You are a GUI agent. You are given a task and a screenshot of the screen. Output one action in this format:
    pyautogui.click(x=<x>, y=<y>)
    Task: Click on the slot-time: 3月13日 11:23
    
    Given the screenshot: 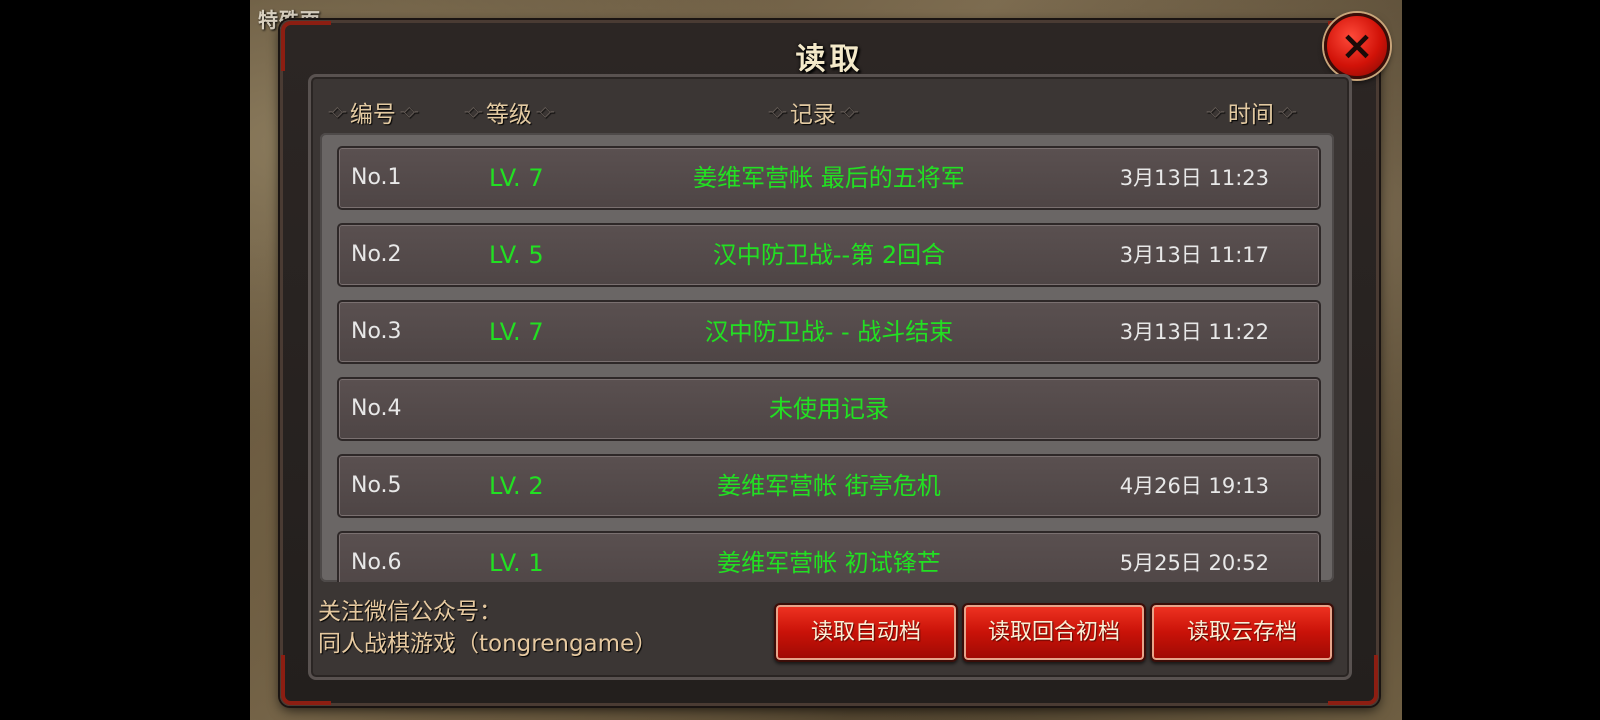 What is the action you would take?
    pyautogui.click(x=1194, y=178)
    